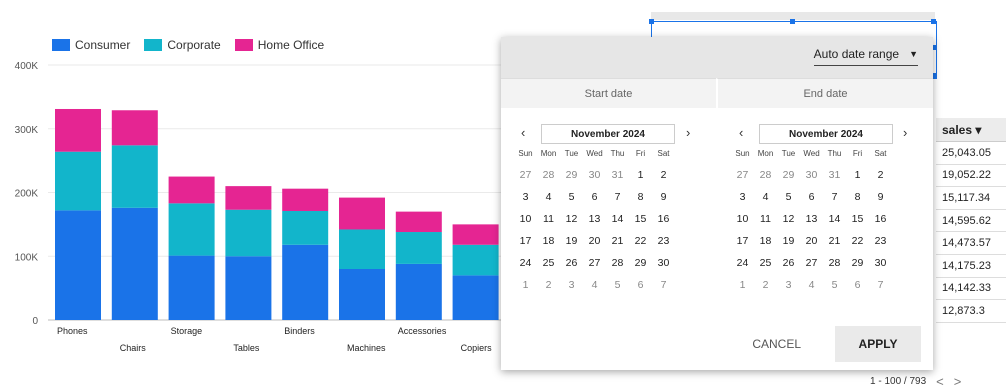 This screenshot has width=1006, height=390. What do you see at coordinates (905, 132) in the screenshot?
I see `next-month-icon: ›` at bounding box center [905, 132].